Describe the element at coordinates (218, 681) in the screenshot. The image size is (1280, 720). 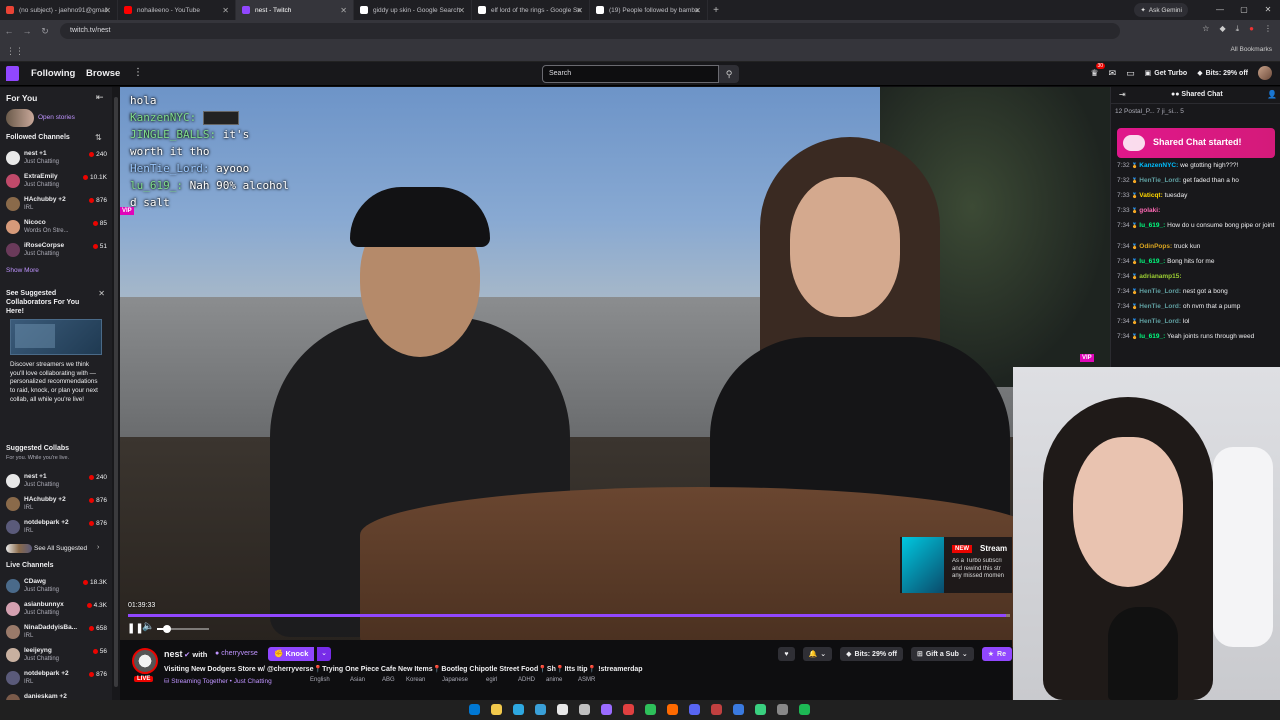
I see `stream-category: ⛁ Streaming Together • Just Chatting` at that location.